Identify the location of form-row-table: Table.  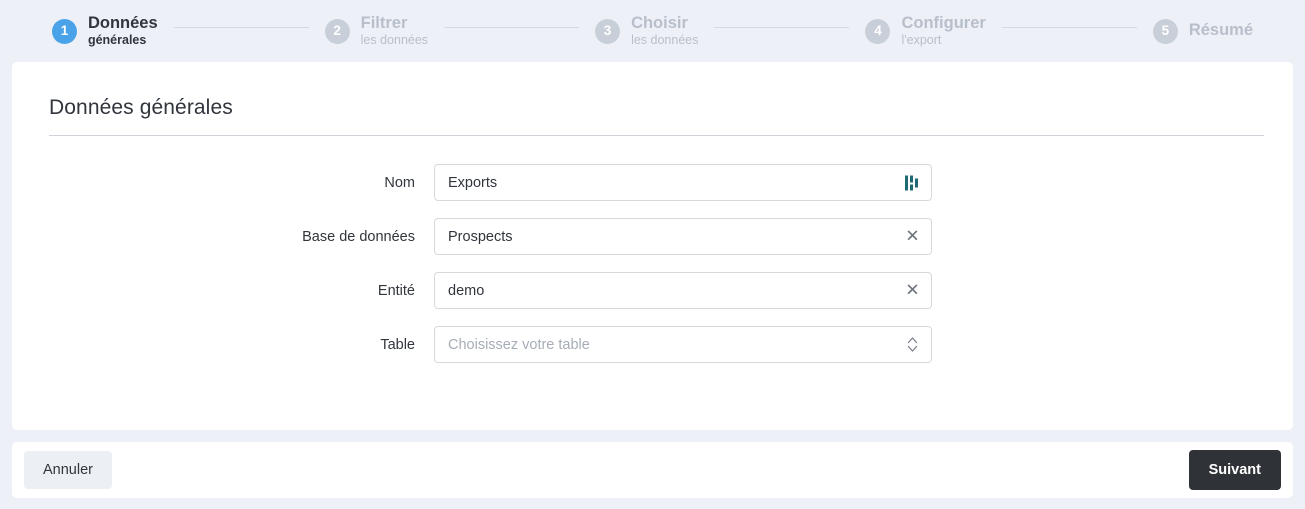
(652, 344).